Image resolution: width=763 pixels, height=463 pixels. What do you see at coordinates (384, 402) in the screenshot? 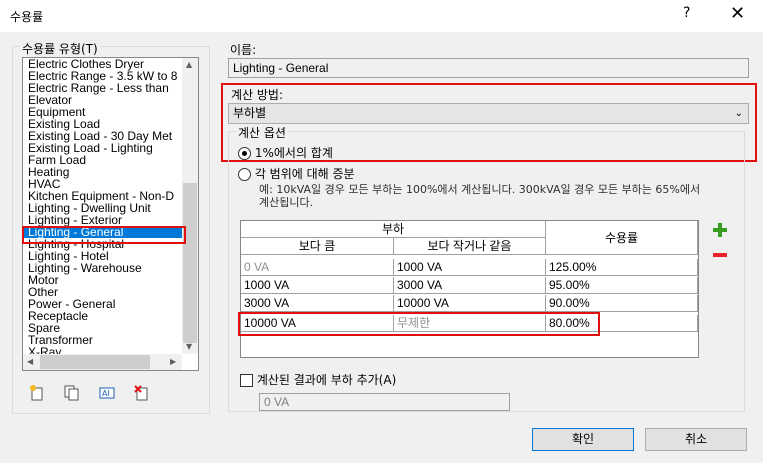
I see `add-load-field: 0 VA` at bounding box center [384, 402].